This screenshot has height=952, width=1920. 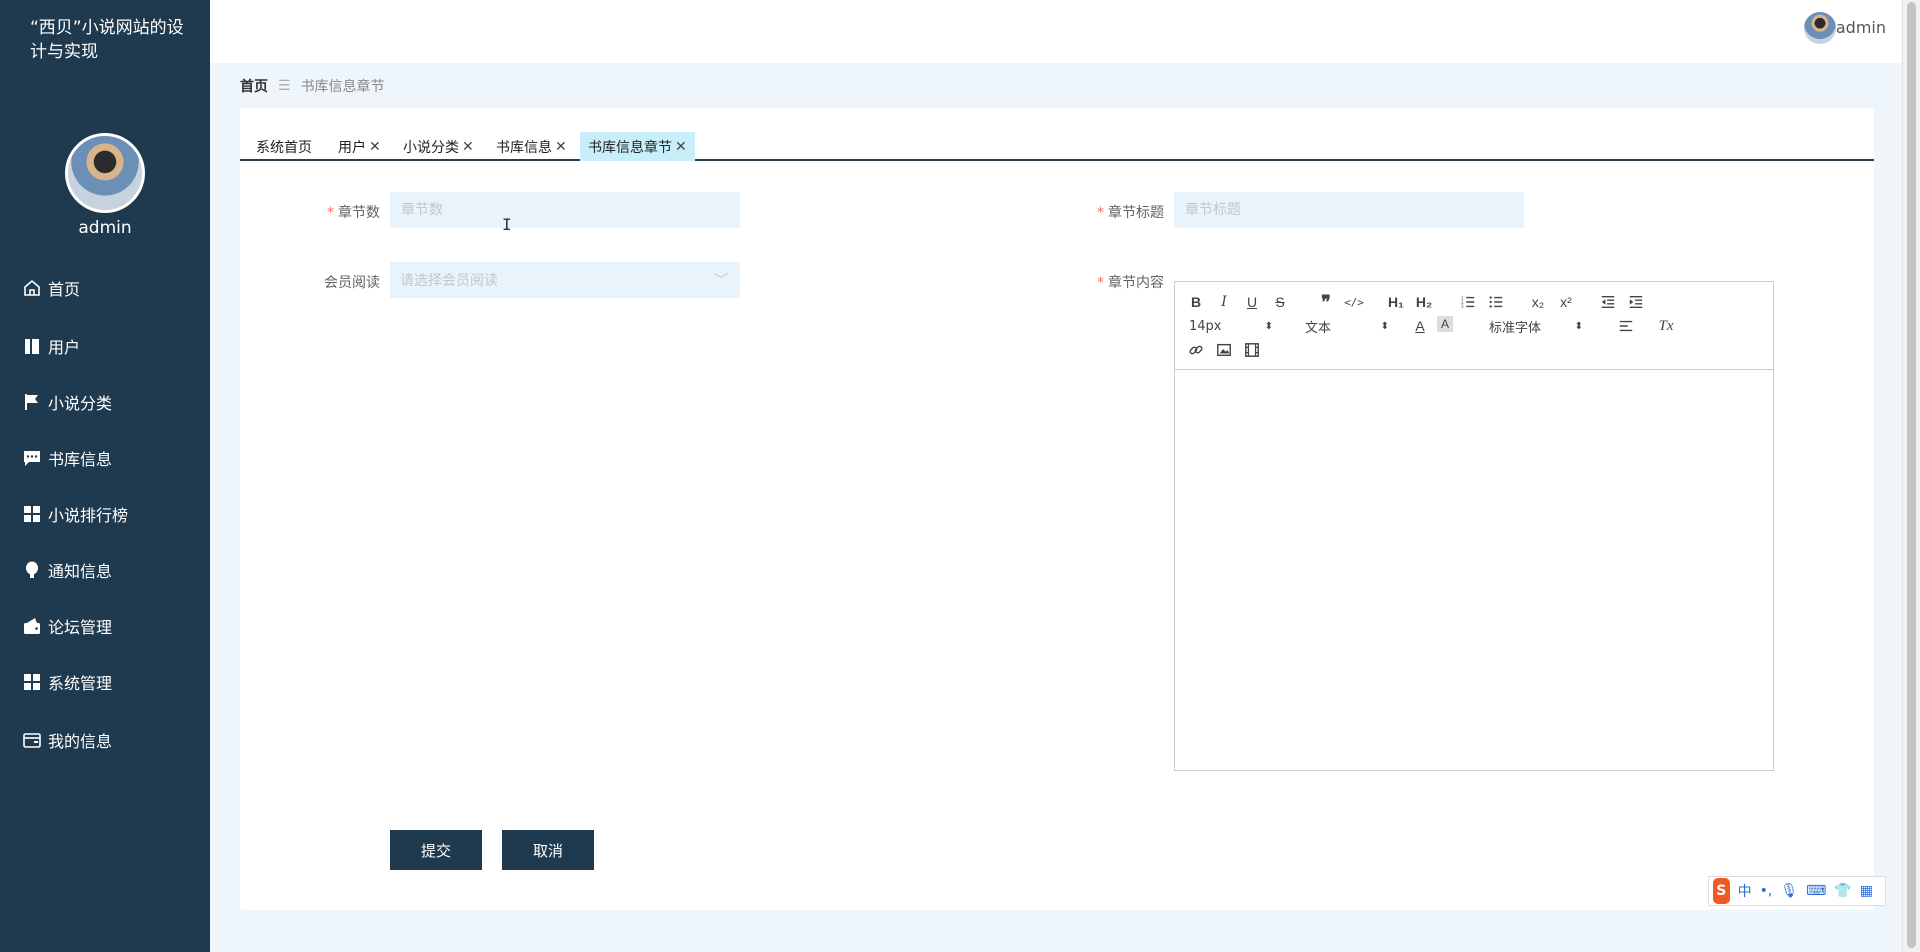 I want to click on tab-novel-category: 小说分类 ✕, so click(x=438, y=146).